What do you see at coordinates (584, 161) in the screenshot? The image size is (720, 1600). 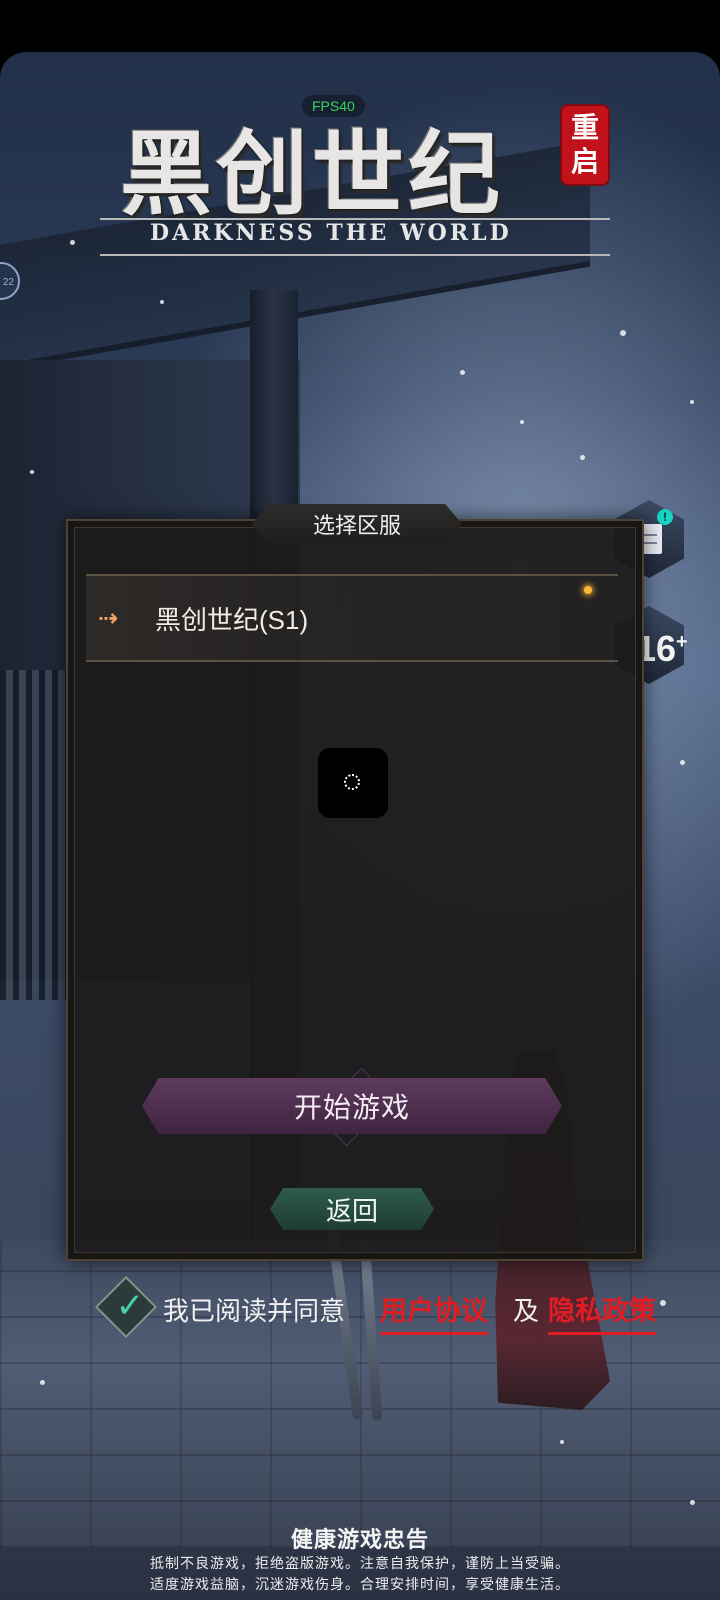 I see `logo-tag-char: 启` at bounding box center [584, 161].